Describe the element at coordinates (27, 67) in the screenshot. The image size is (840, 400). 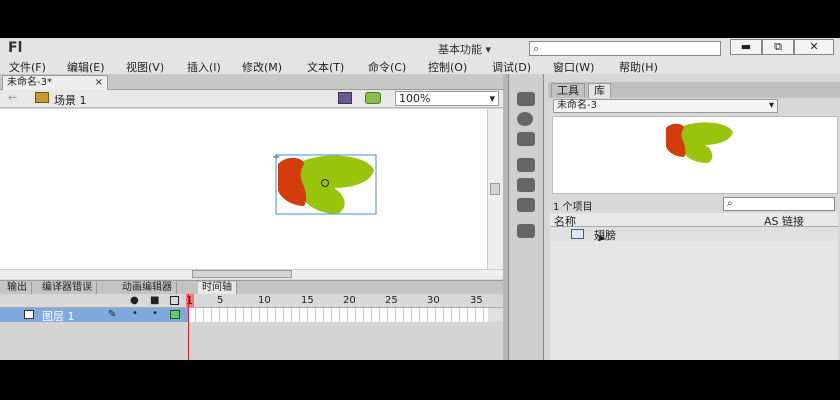
I see `menu-file: 文件(F)` at that location.